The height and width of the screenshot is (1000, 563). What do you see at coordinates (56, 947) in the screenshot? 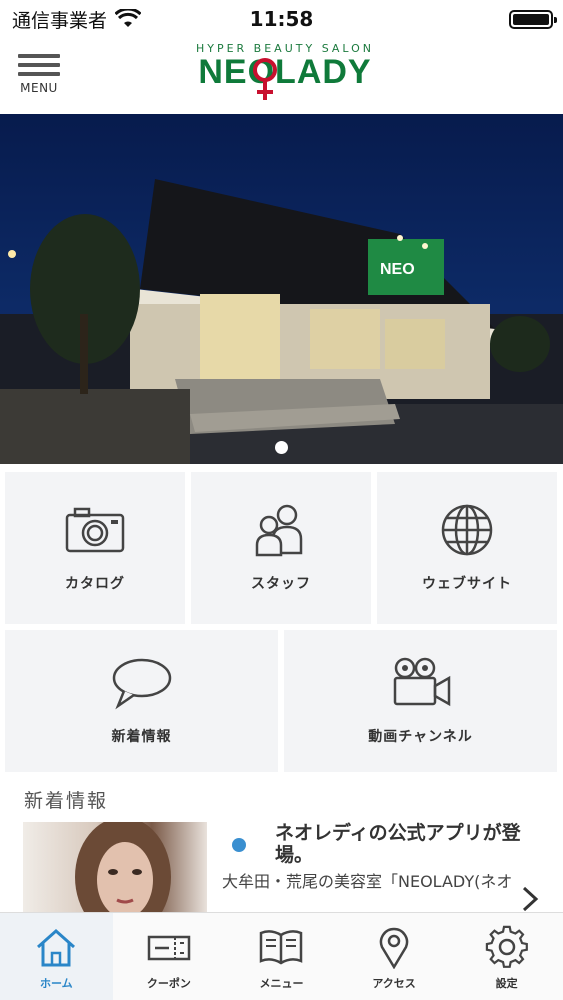
I see `home-icon` at bounding box center [56, 947].